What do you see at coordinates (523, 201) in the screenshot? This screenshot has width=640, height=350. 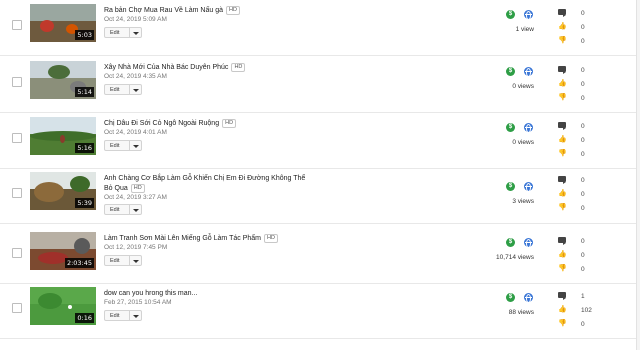 I see `view-count: 3 views` at bounding box center [523, 201].